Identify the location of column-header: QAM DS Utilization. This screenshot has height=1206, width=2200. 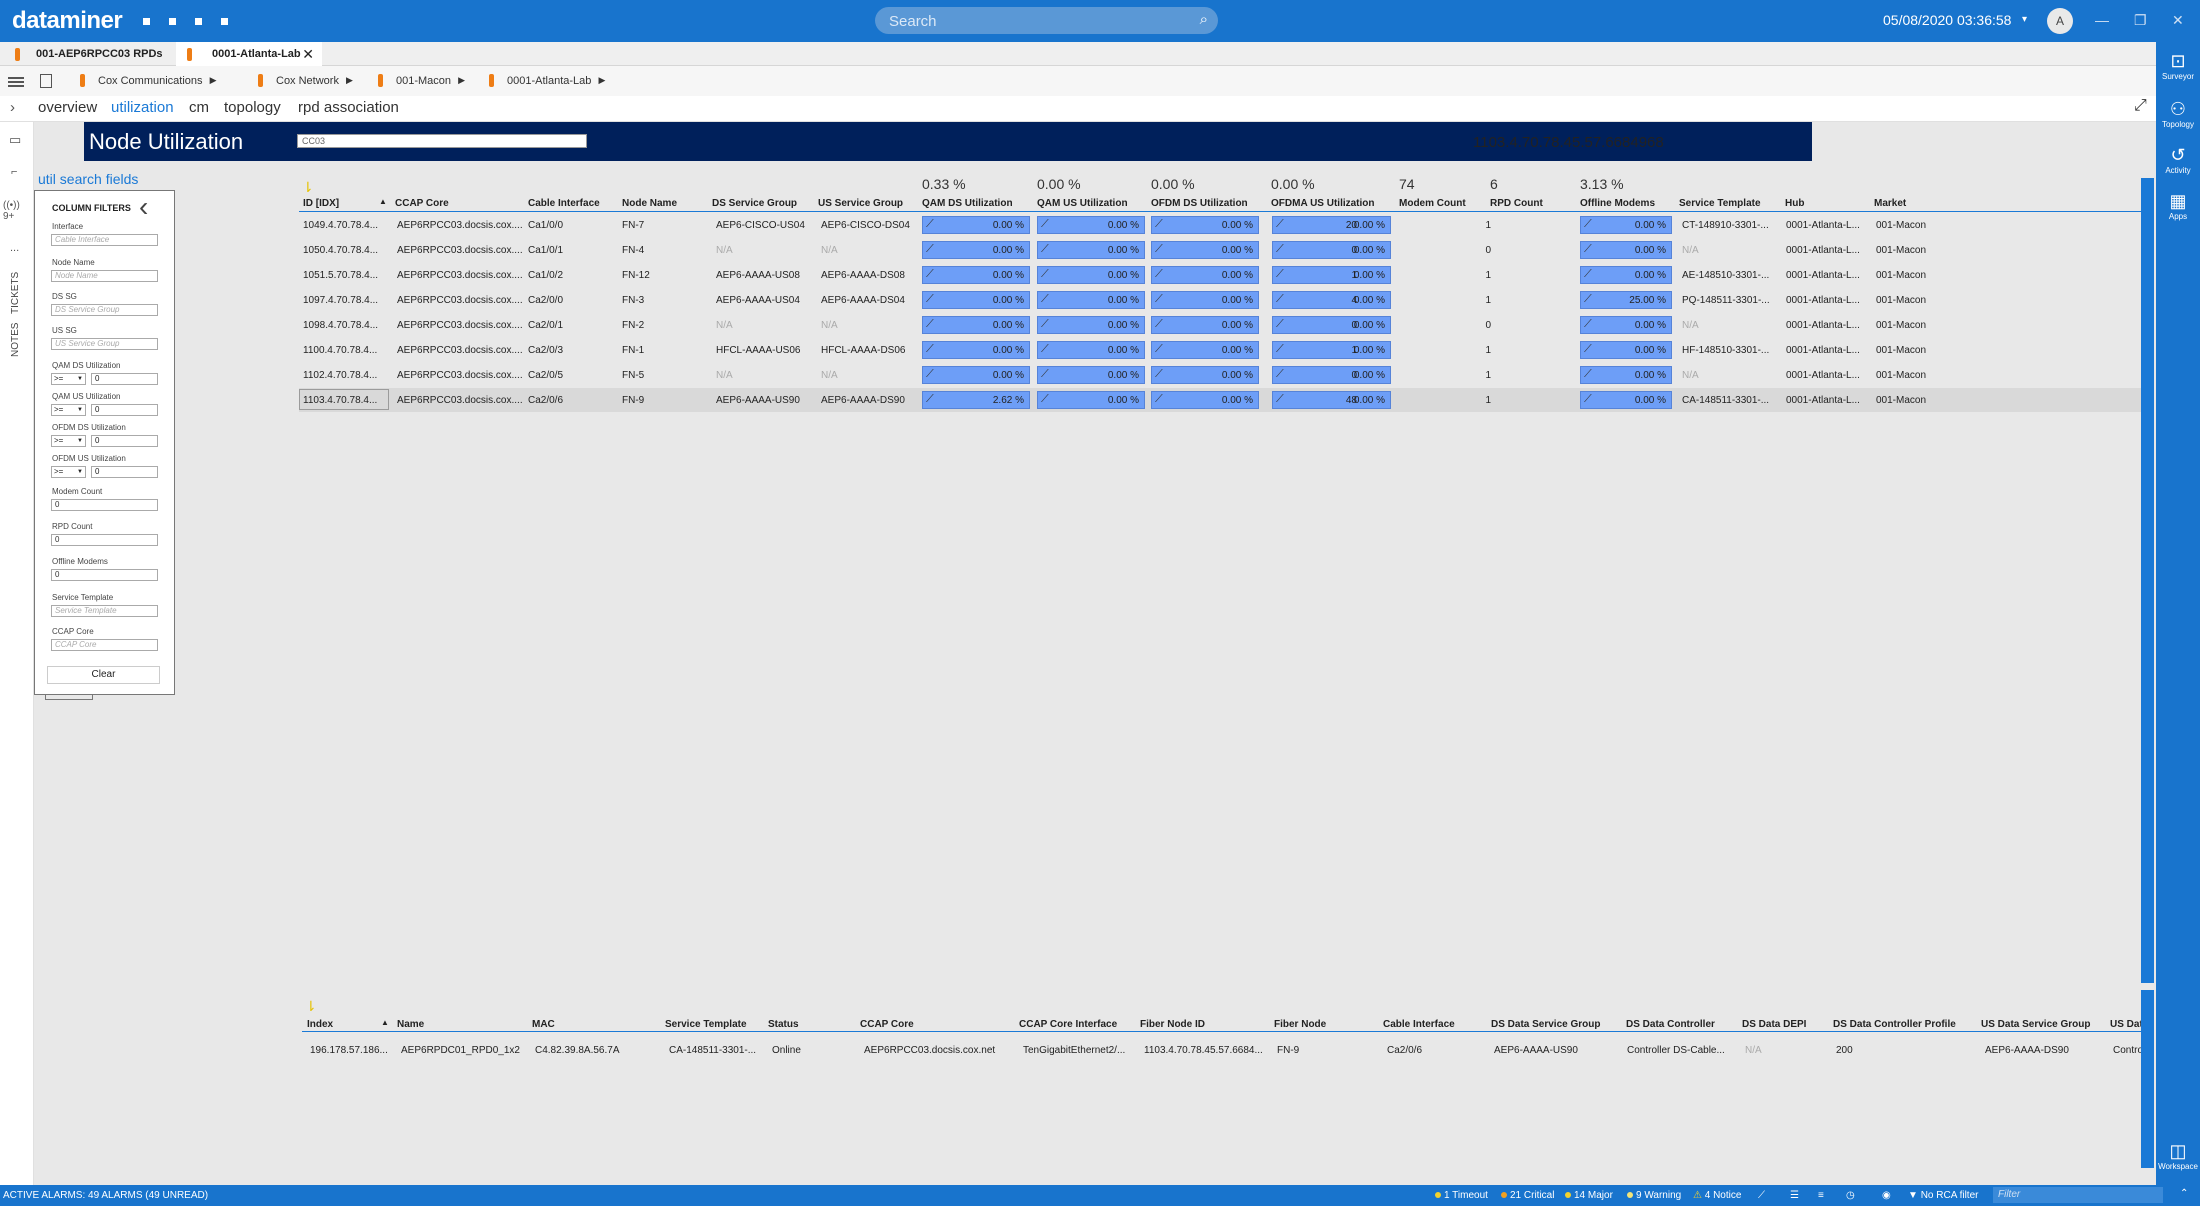
(967, 203).